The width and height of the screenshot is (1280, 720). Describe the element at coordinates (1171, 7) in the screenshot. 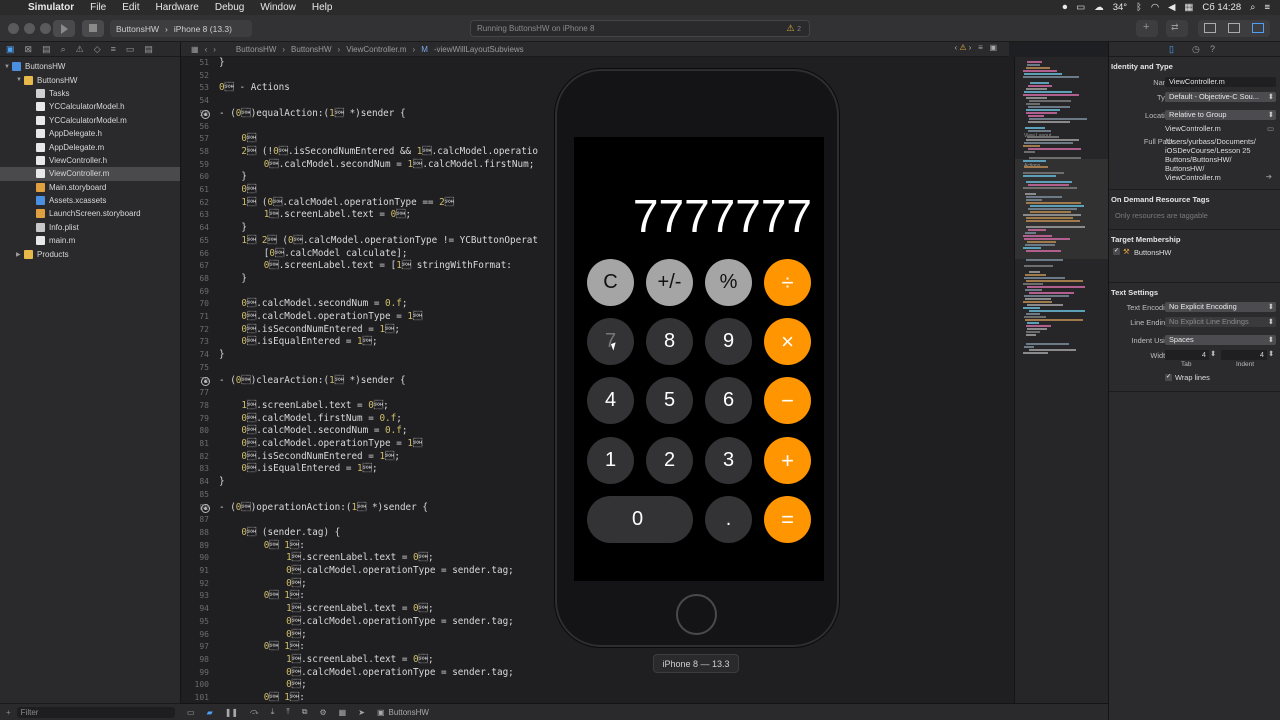

I see `volume-icon: ◀` at that location.